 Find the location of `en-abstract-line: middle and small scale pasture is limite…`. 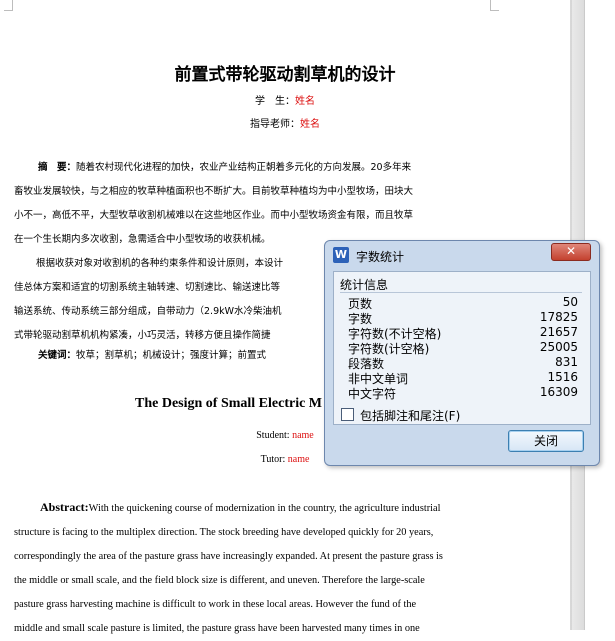

en-abstract-line: middle and small scale pasture is limite… is located at coordinates (217, 628).